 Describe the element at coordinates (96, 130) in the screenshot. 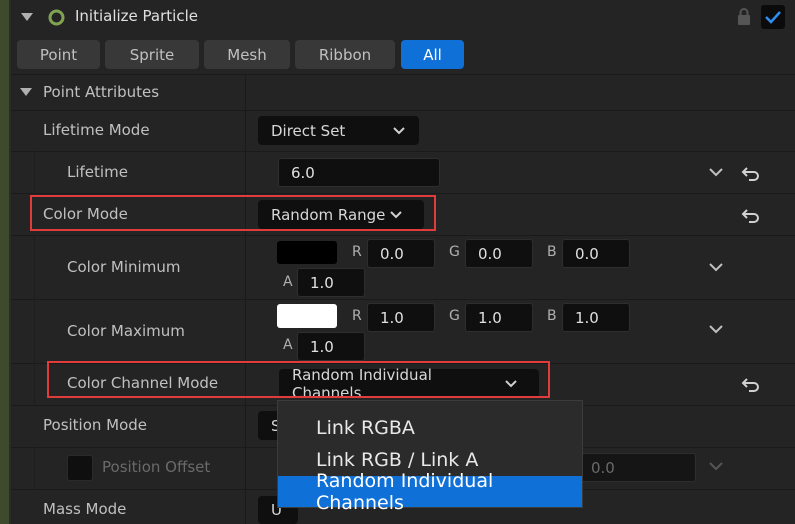

I see `lifetime-mode-label: Lifetime Mode` at that location.